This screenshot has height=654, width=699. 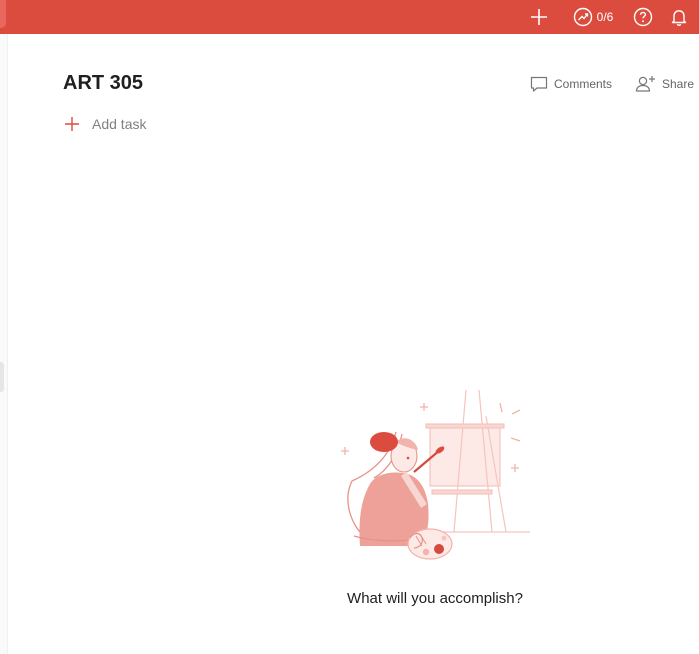 I want to click on add-task-label: Add task, so click(x=119, y=124).